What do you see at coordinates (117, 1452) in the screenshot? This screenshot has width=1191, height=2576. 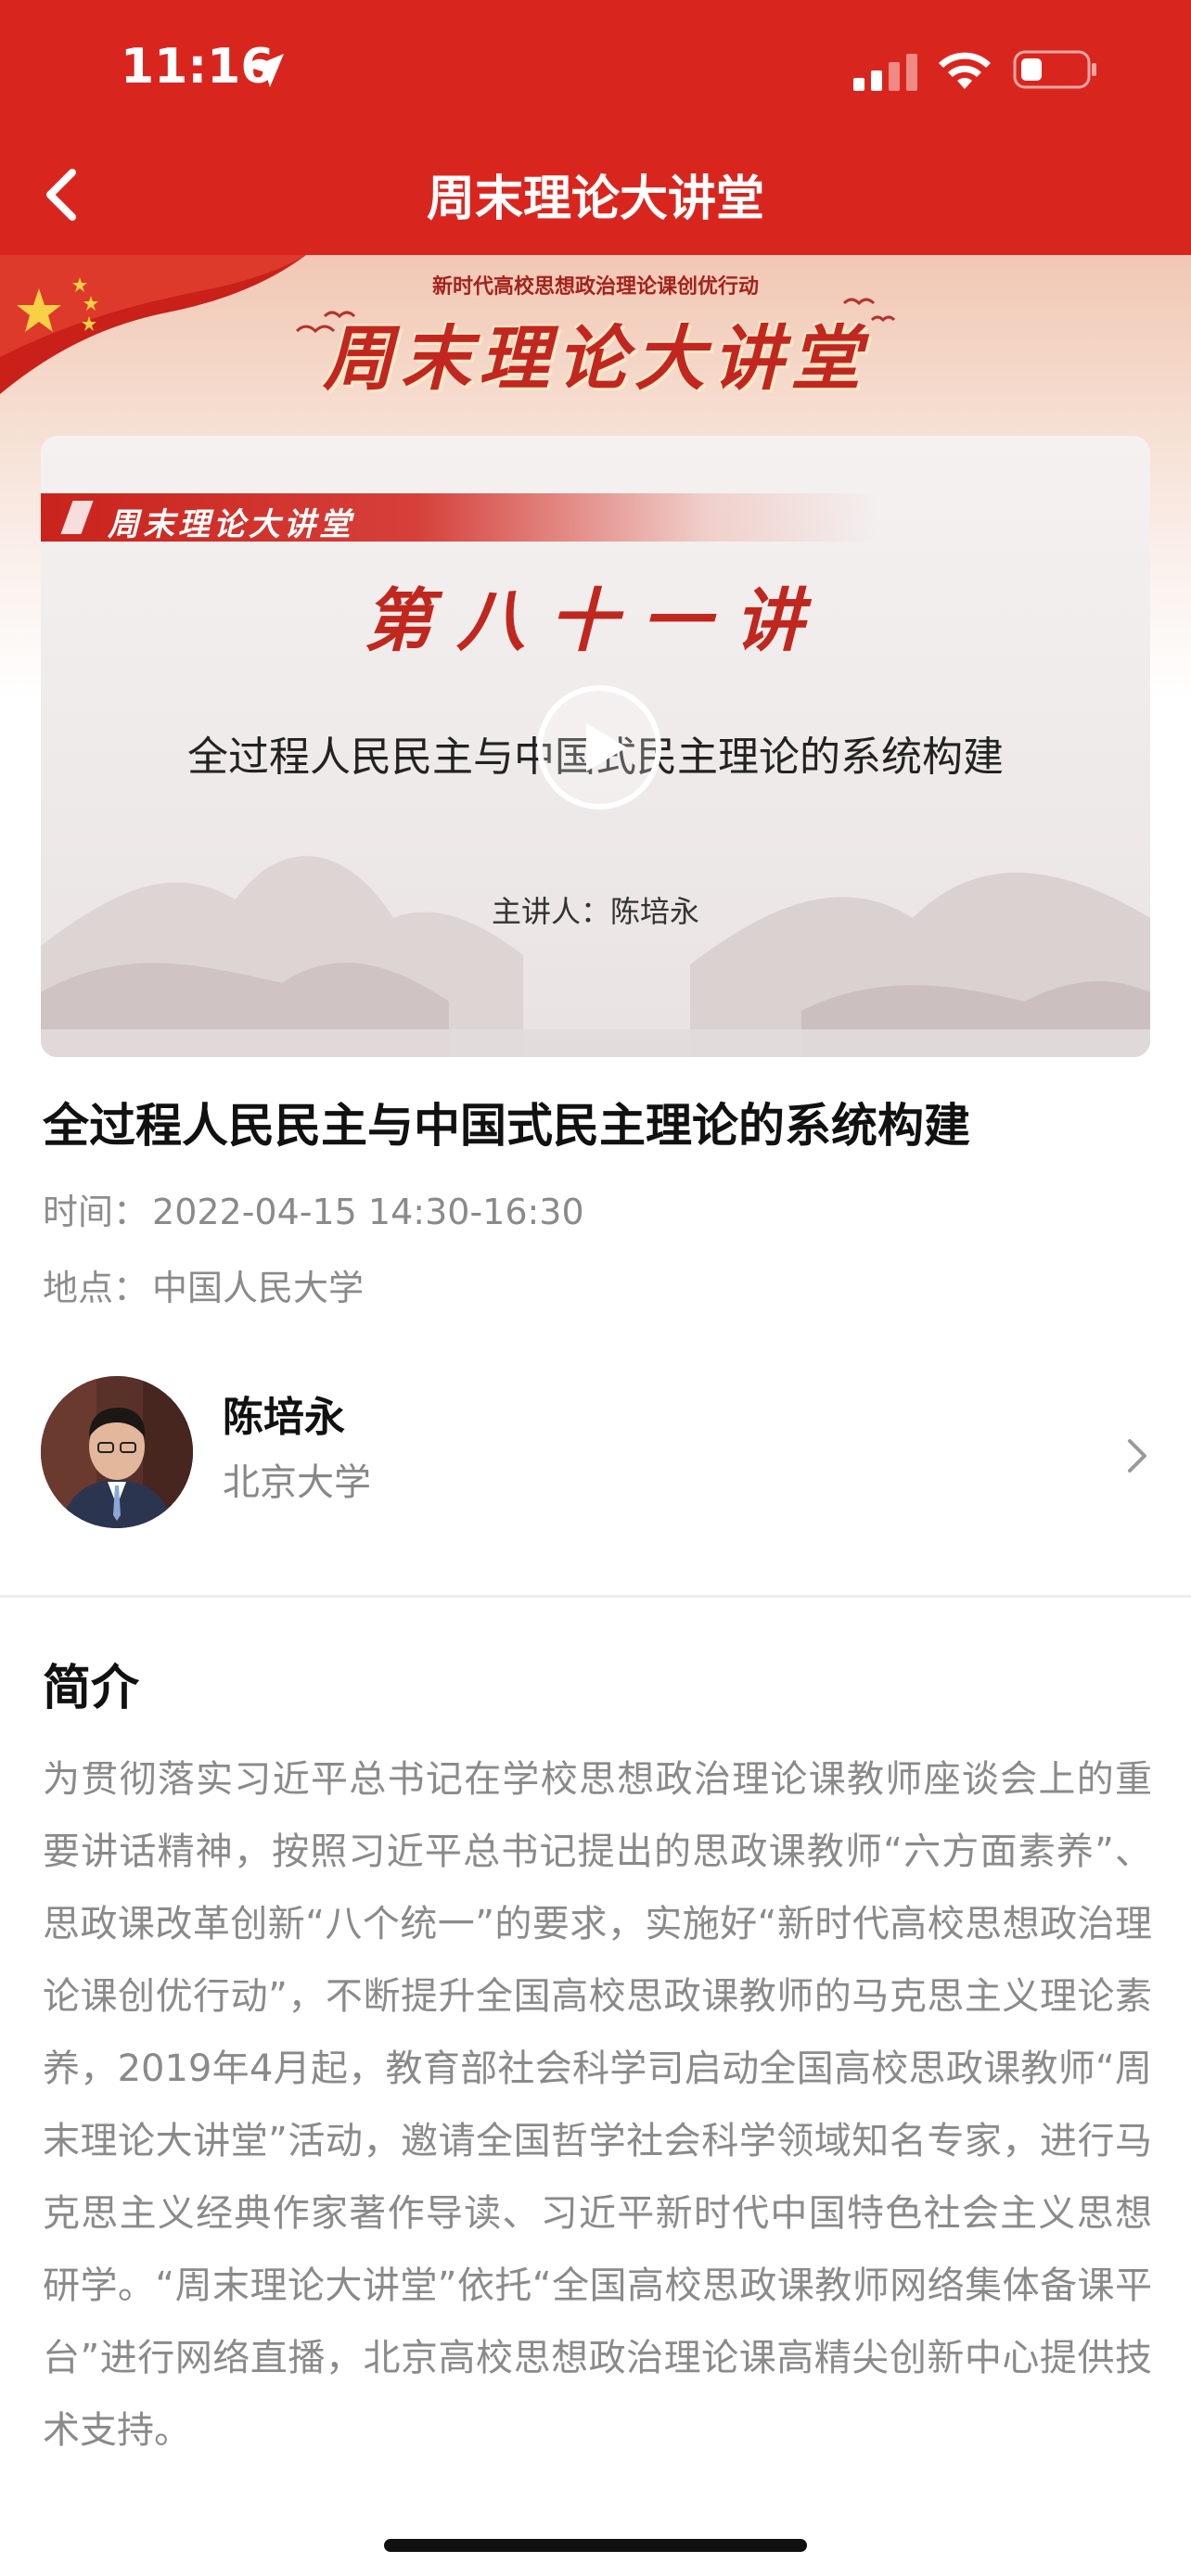 I see `avatar` at bounding box center [117, 1452].